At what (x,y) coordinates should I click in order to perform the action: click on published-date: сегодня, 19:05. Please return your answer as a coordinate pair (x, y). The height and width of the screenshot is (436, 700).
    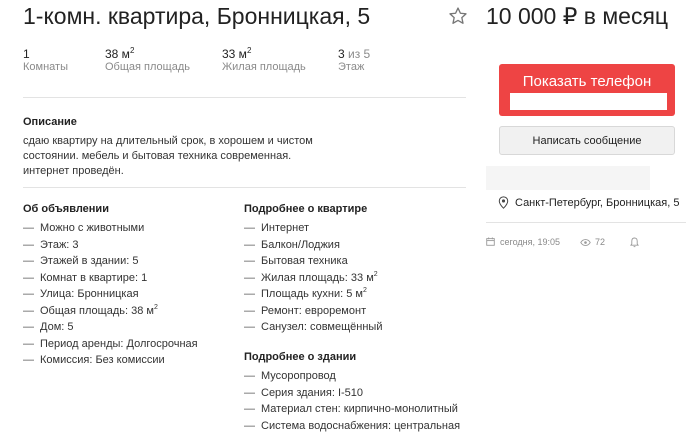
    Looking at the image, I should click on (530, 242).